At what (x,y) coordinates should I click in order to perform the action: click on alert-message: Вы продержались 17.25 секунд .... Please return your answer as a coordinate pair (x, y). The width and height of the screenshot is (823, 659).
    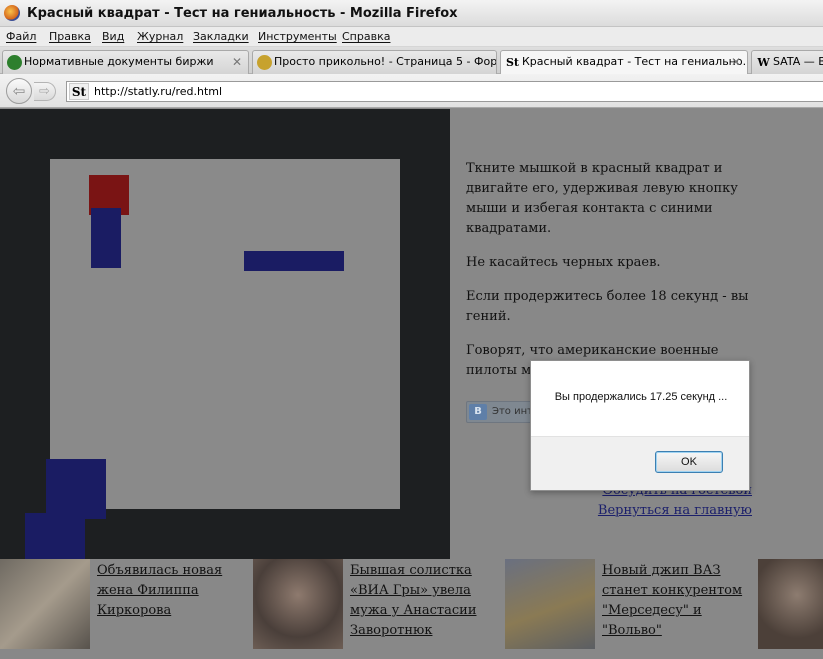
    Looking at the image, I should click on (641, 397).